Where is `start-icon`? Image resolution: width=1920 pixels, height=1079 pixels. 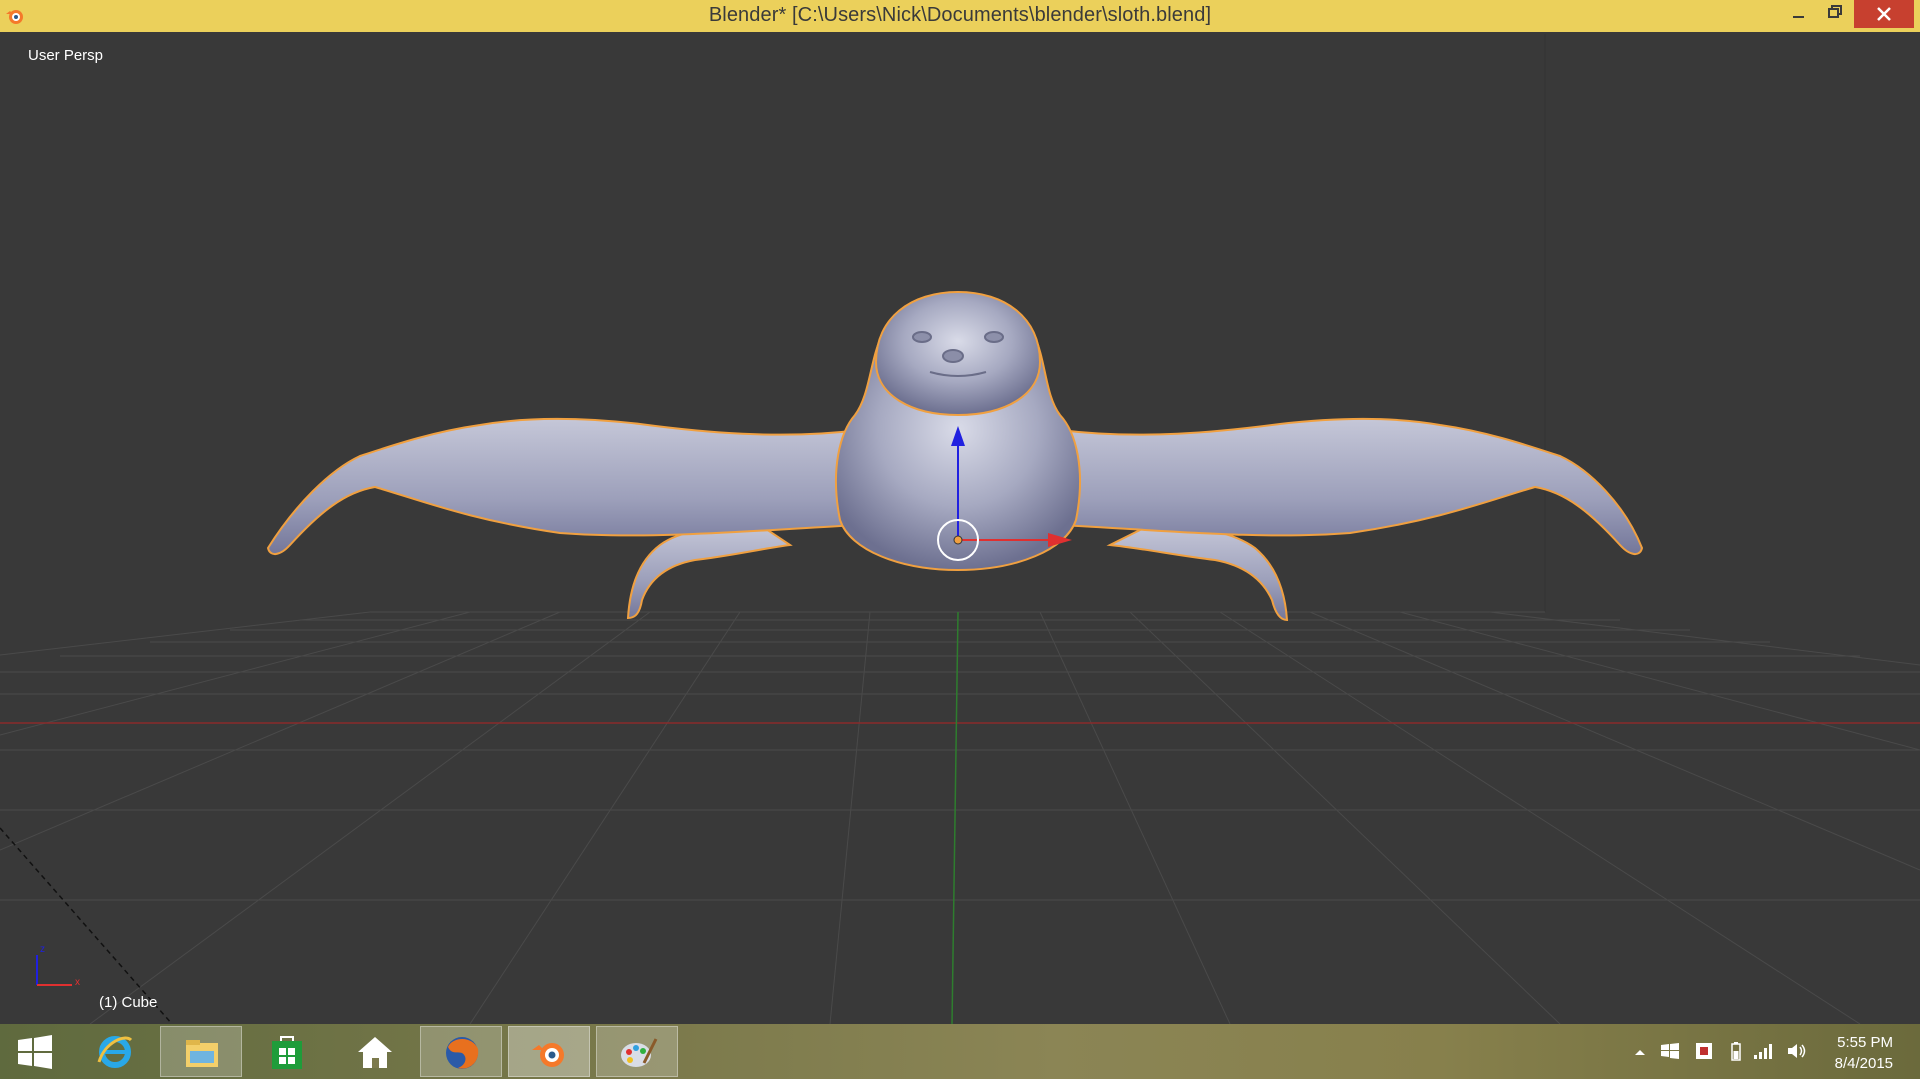 start-icon is located at coordinates (35, 1052).